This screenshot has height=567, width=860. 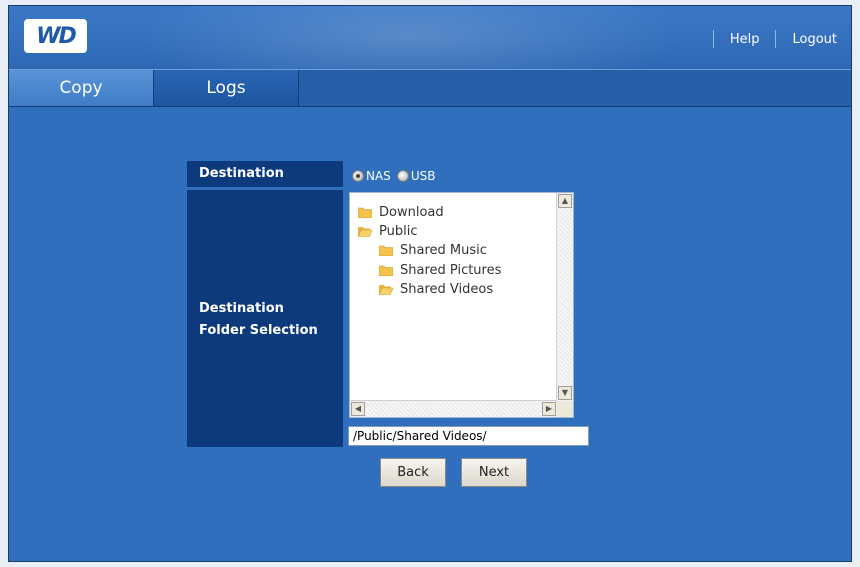 What do you see at coordinates (81, 88) in the screenshot?
I see `tab-copy: Copy` at bounding box center [81, 88].